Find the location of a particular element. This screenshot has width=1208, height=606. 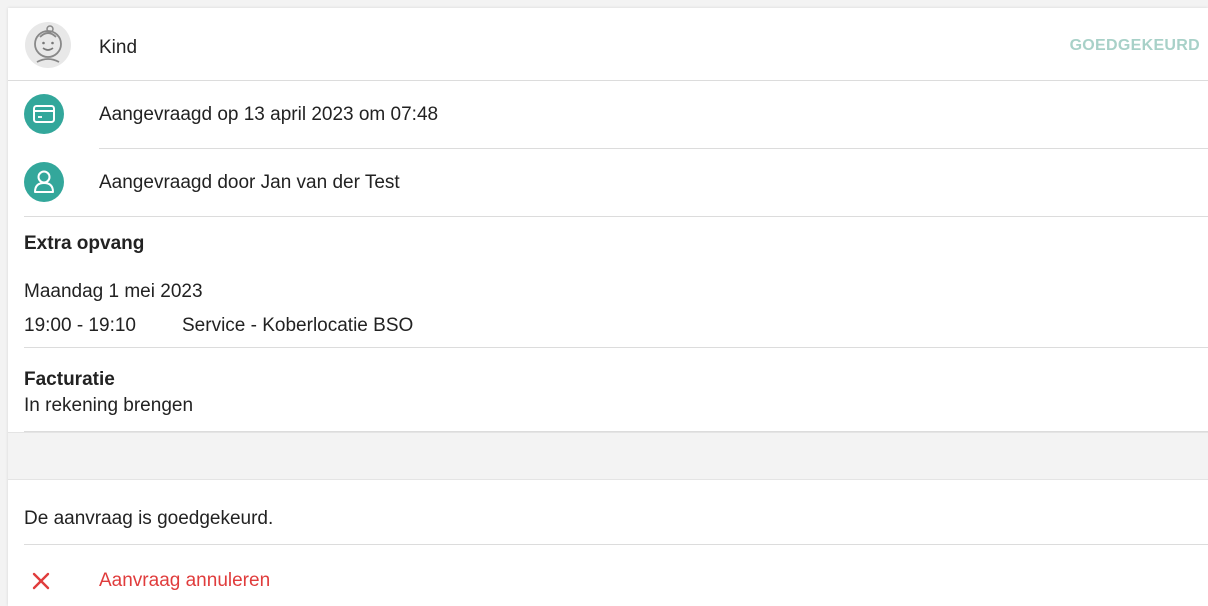

cancel-request-button: Aanvraag annuleren is located at coordinates (608, 584).